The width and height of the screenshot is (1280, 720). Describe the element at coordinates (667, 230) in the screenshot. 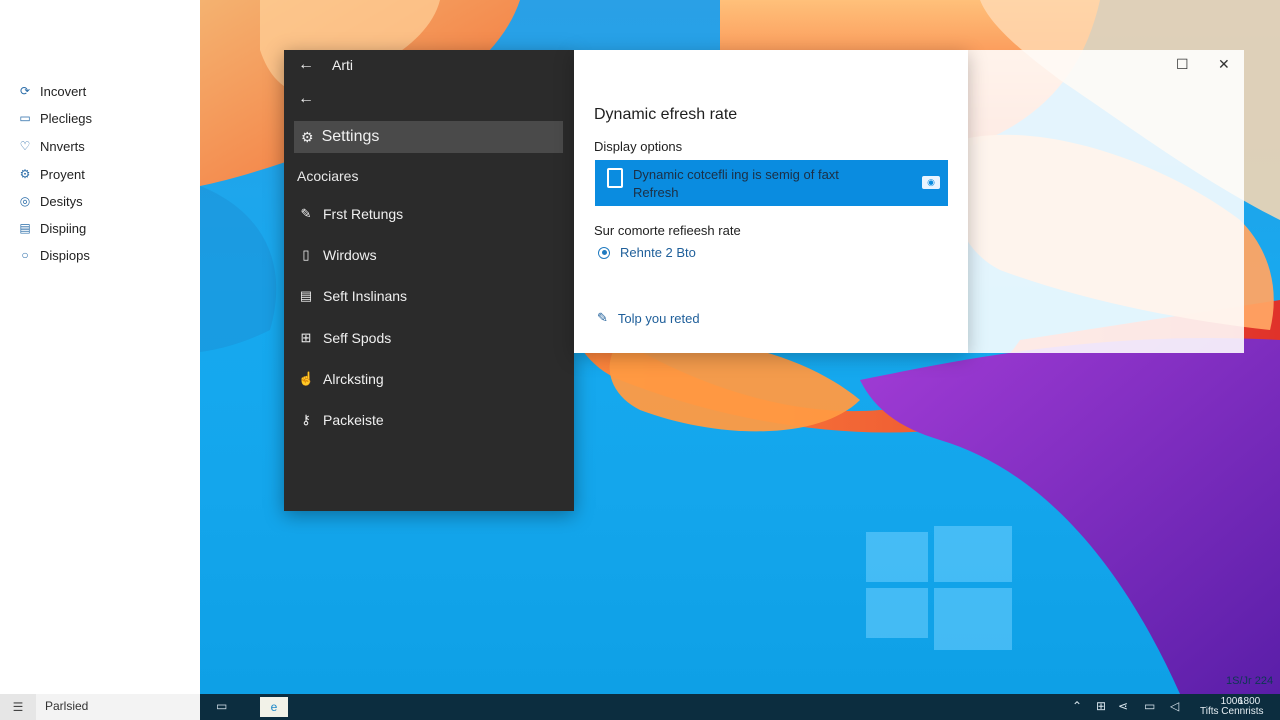

I see `refresh-rate-label: Sur comorte refieesh rate` at that location.